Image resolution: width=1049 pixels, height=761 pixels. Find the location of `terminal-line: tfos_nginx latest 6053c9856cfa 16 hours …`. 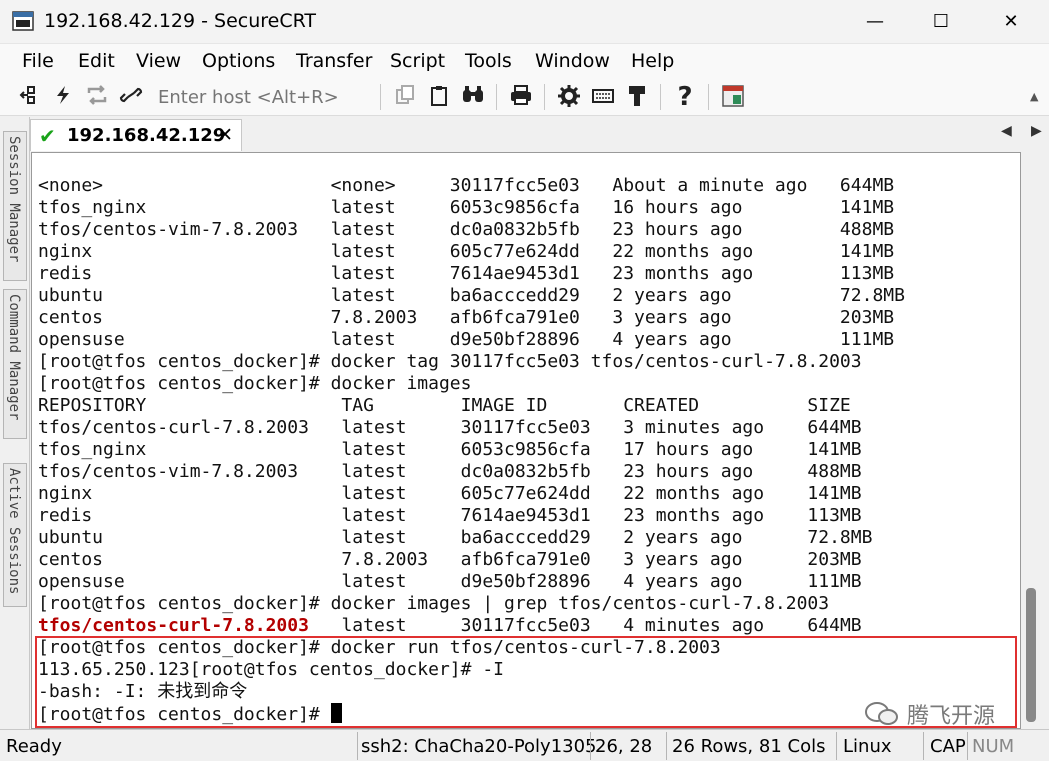

terminal-line: tfos_nginx latest 6053c9856cfa 16 hours … is located at coordinates (466, 207).